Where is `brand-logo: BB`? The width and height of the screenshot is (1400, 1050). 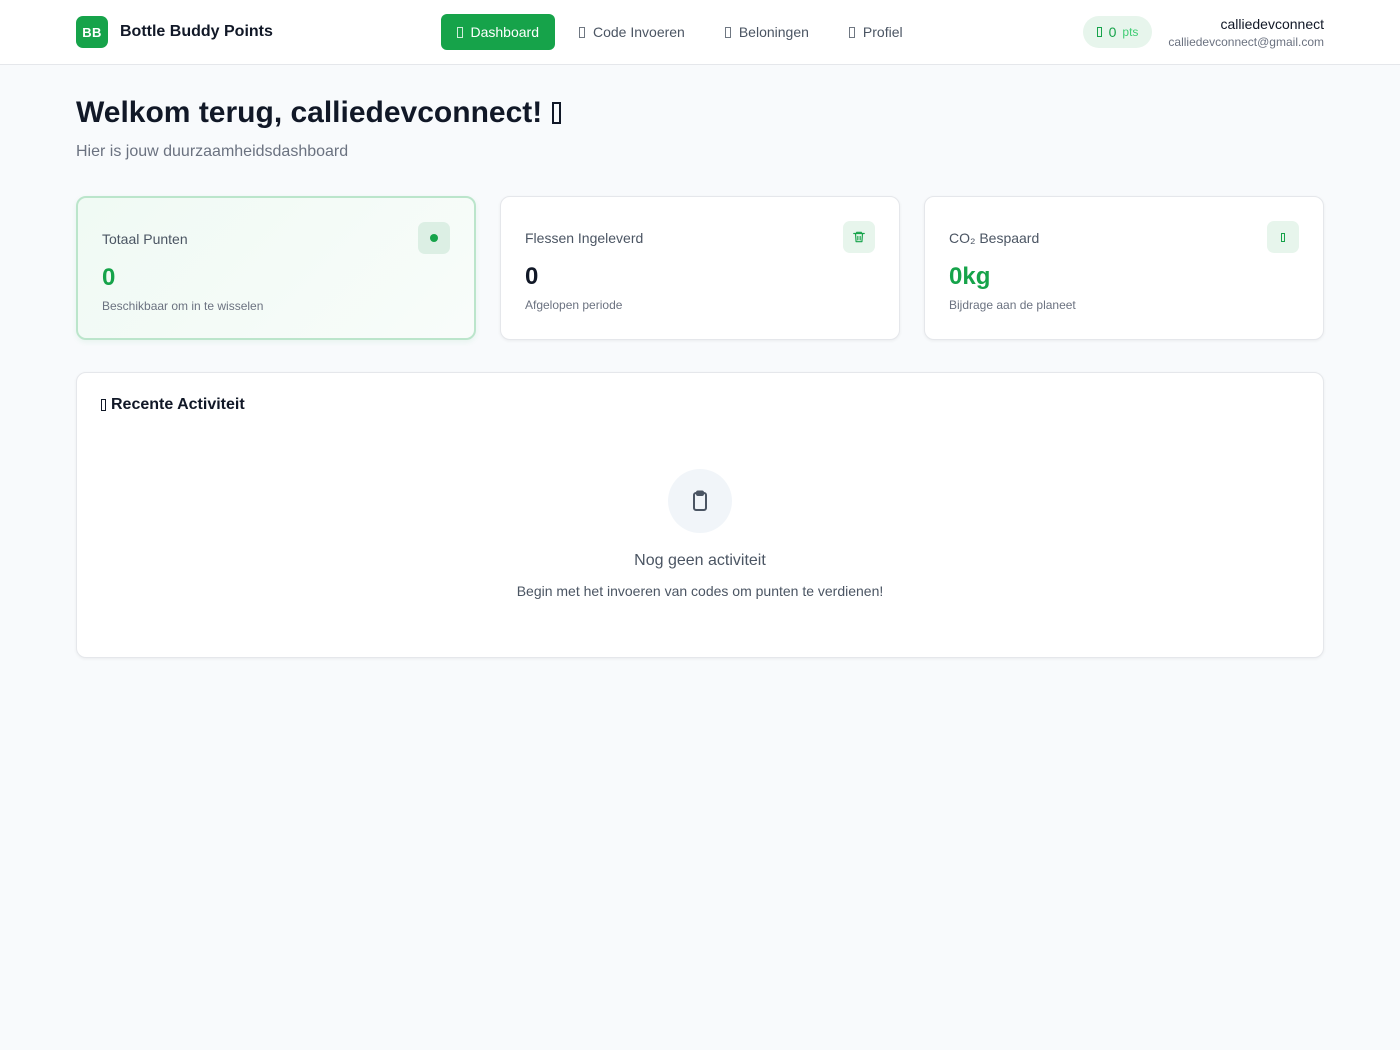
brand-logo: BB is located at coordinates (92, 32).